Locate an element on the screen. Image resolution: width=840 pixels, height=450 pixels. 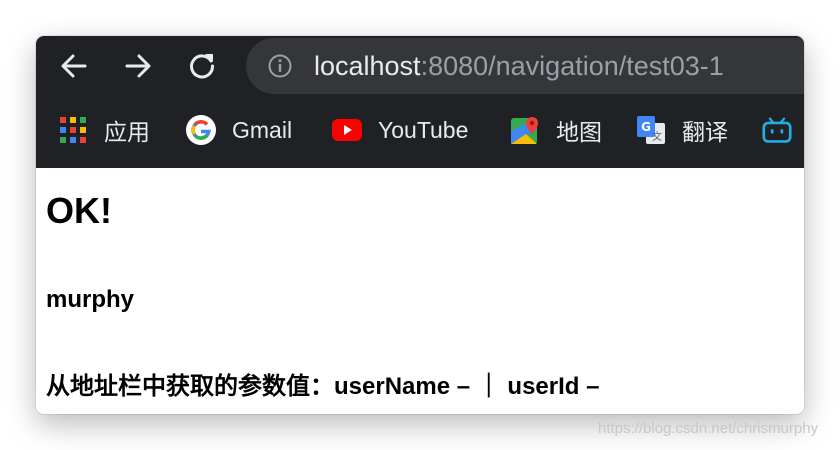
svg-text: G is located at coordinates (646, 127).